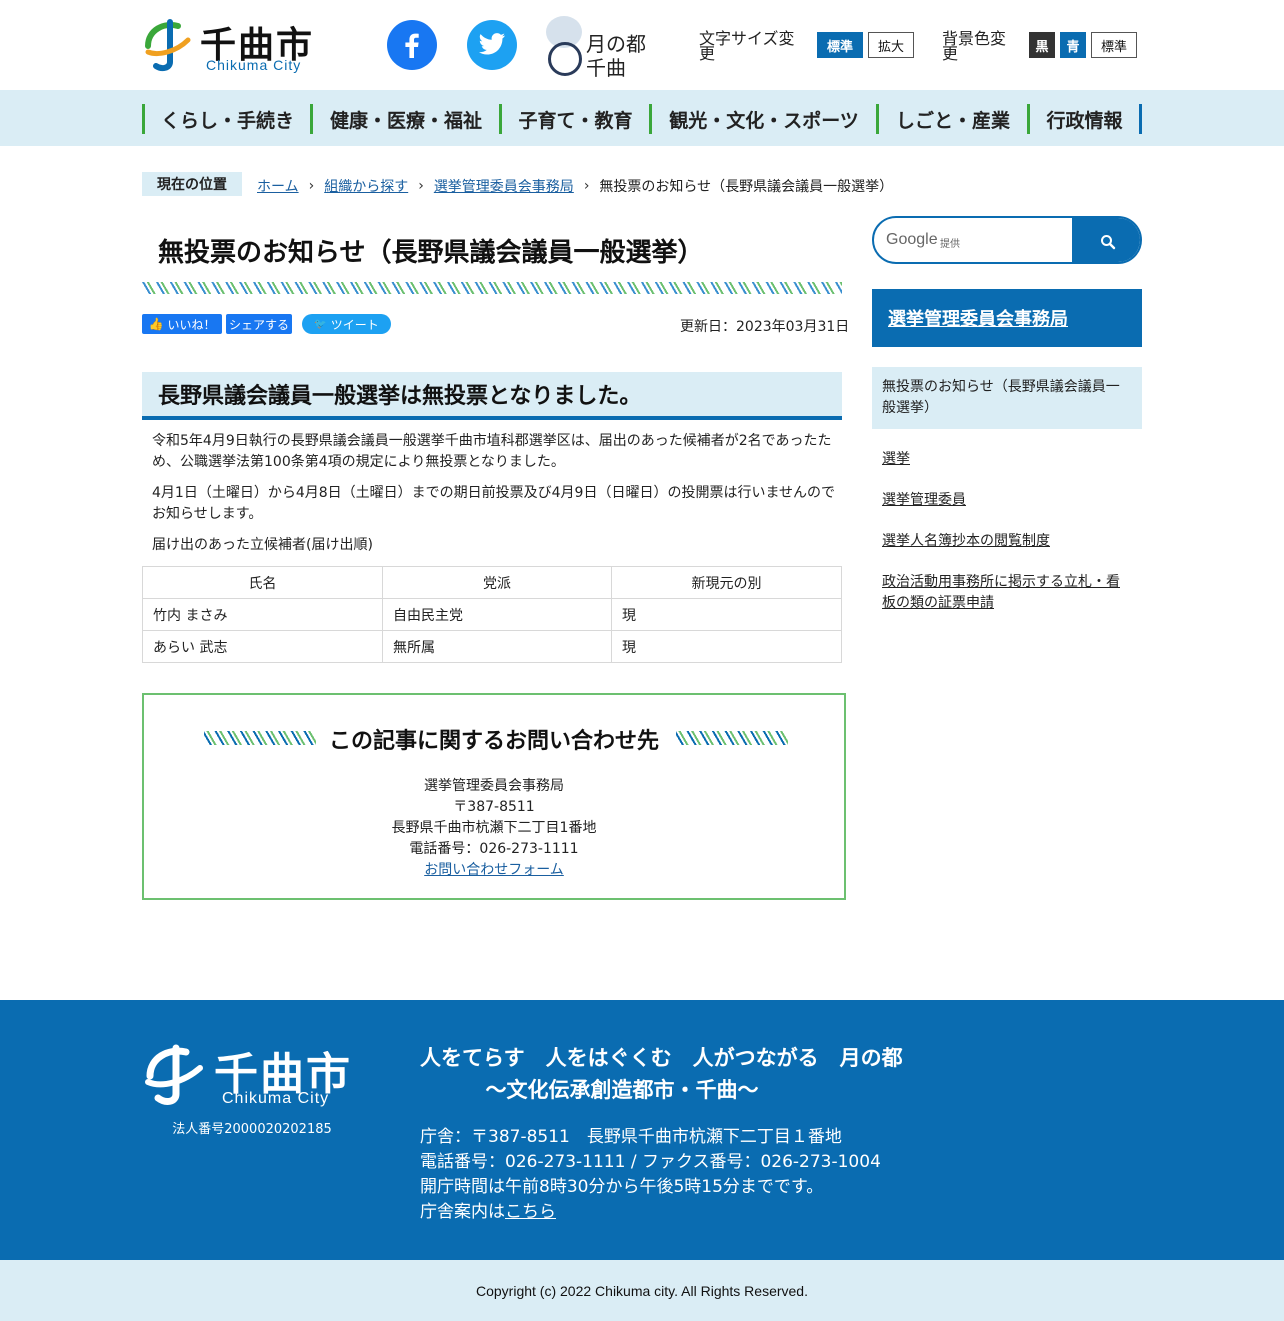  I want to click on section-heading: 長野県議会議員一般選挙は無投票となりました。, so click(492, 396).